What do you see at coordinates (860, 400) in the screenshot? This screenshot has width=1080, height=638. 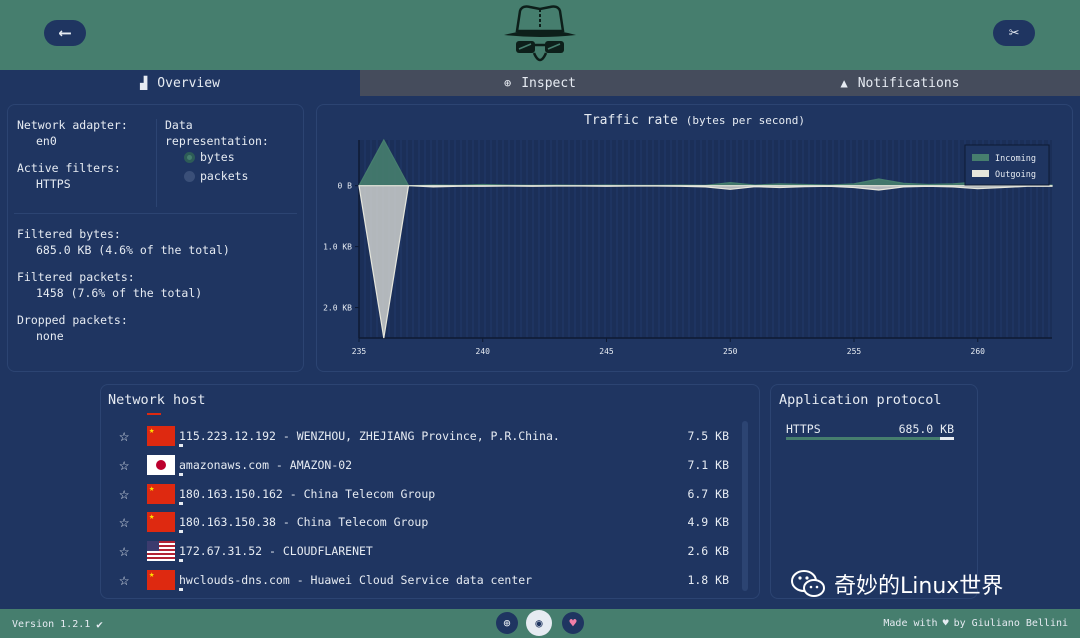 I see `application-protocol-title: Application protocol` at bounding box center [860, 400].